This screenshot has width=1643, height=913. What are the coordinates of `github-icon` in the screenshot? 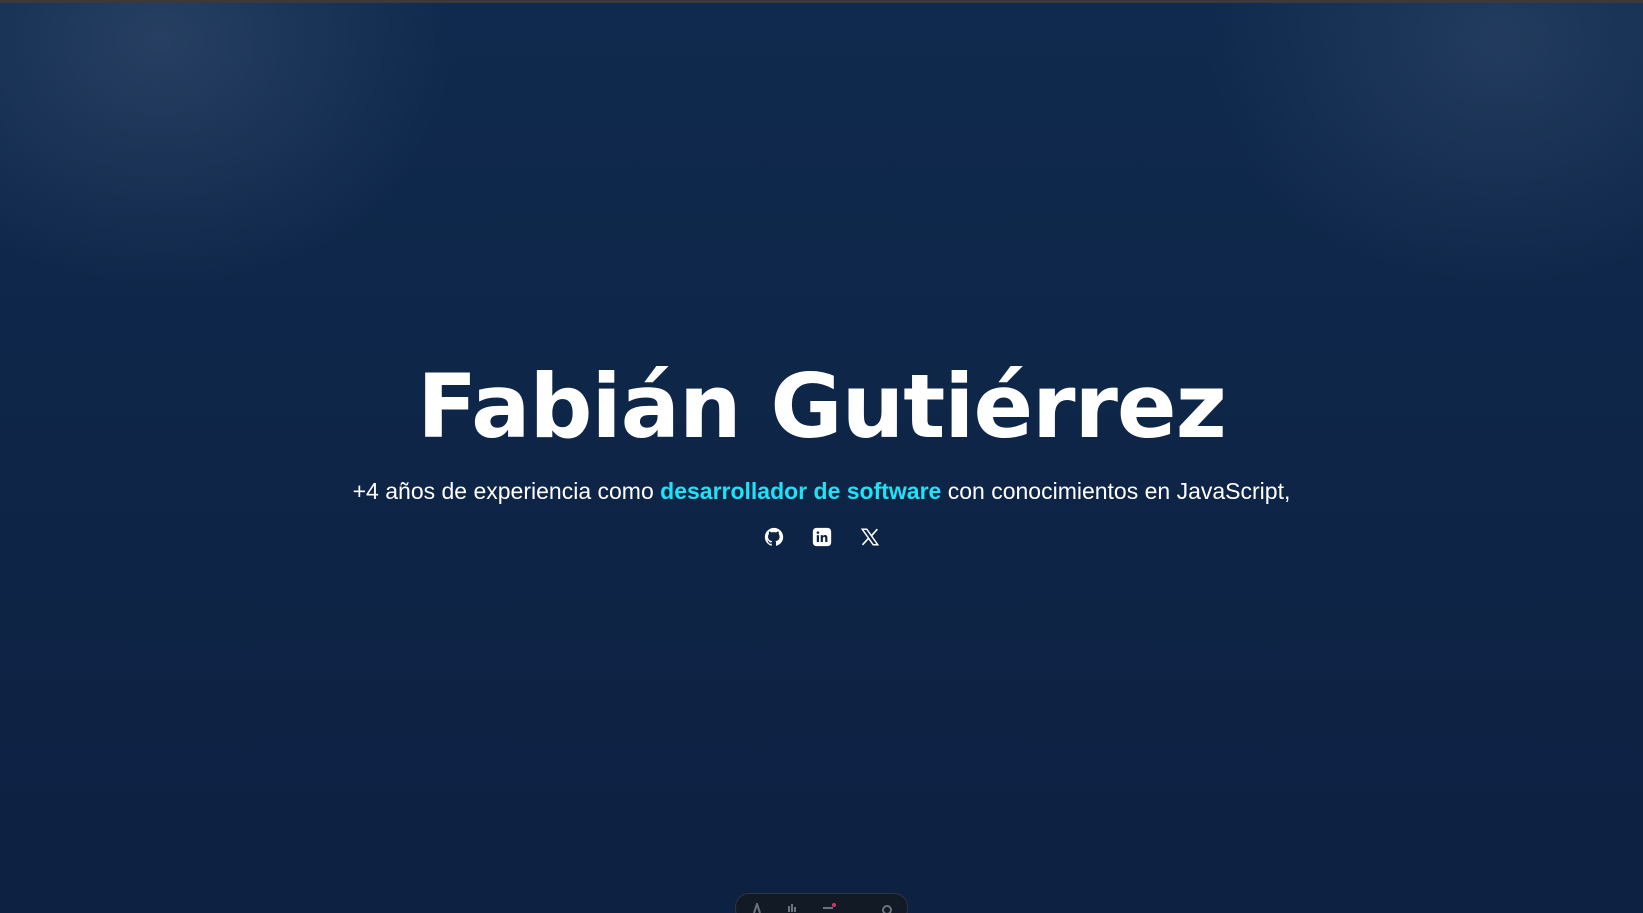 It's located at (773, 536).